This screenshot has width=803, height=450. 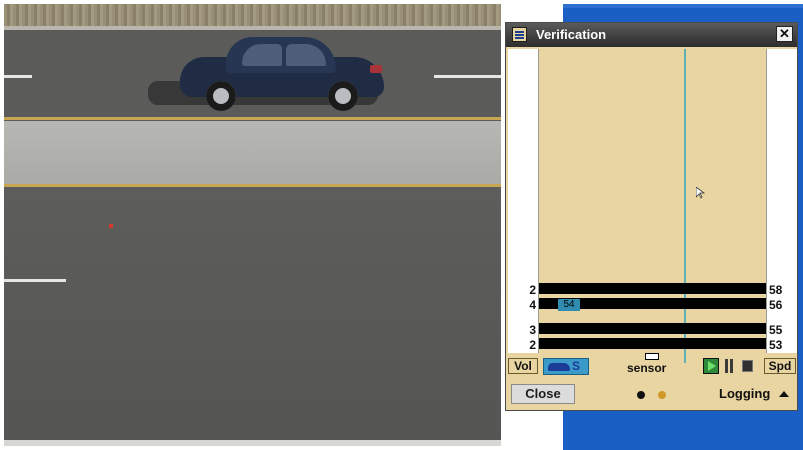 I want to click on lane-1-speed: 58, so click(x=776, y=290).